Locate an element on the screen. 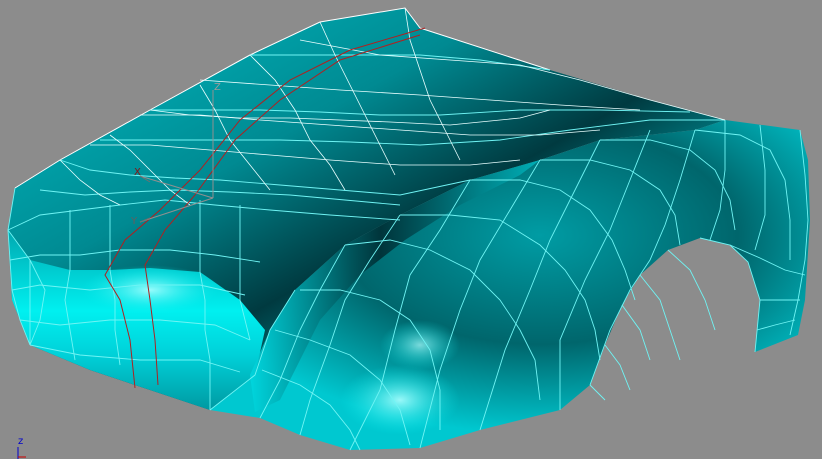  gizmo-x-label: X is located at coordinates (137, 172).